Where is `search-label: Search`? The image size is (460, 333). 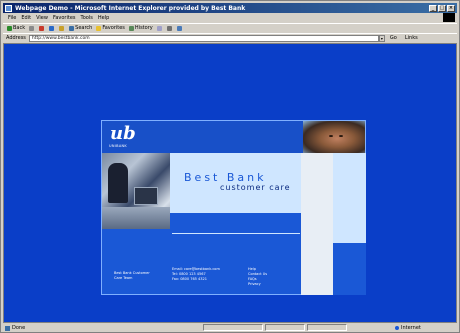 search-label: Search is located at coordinates (84, 28).